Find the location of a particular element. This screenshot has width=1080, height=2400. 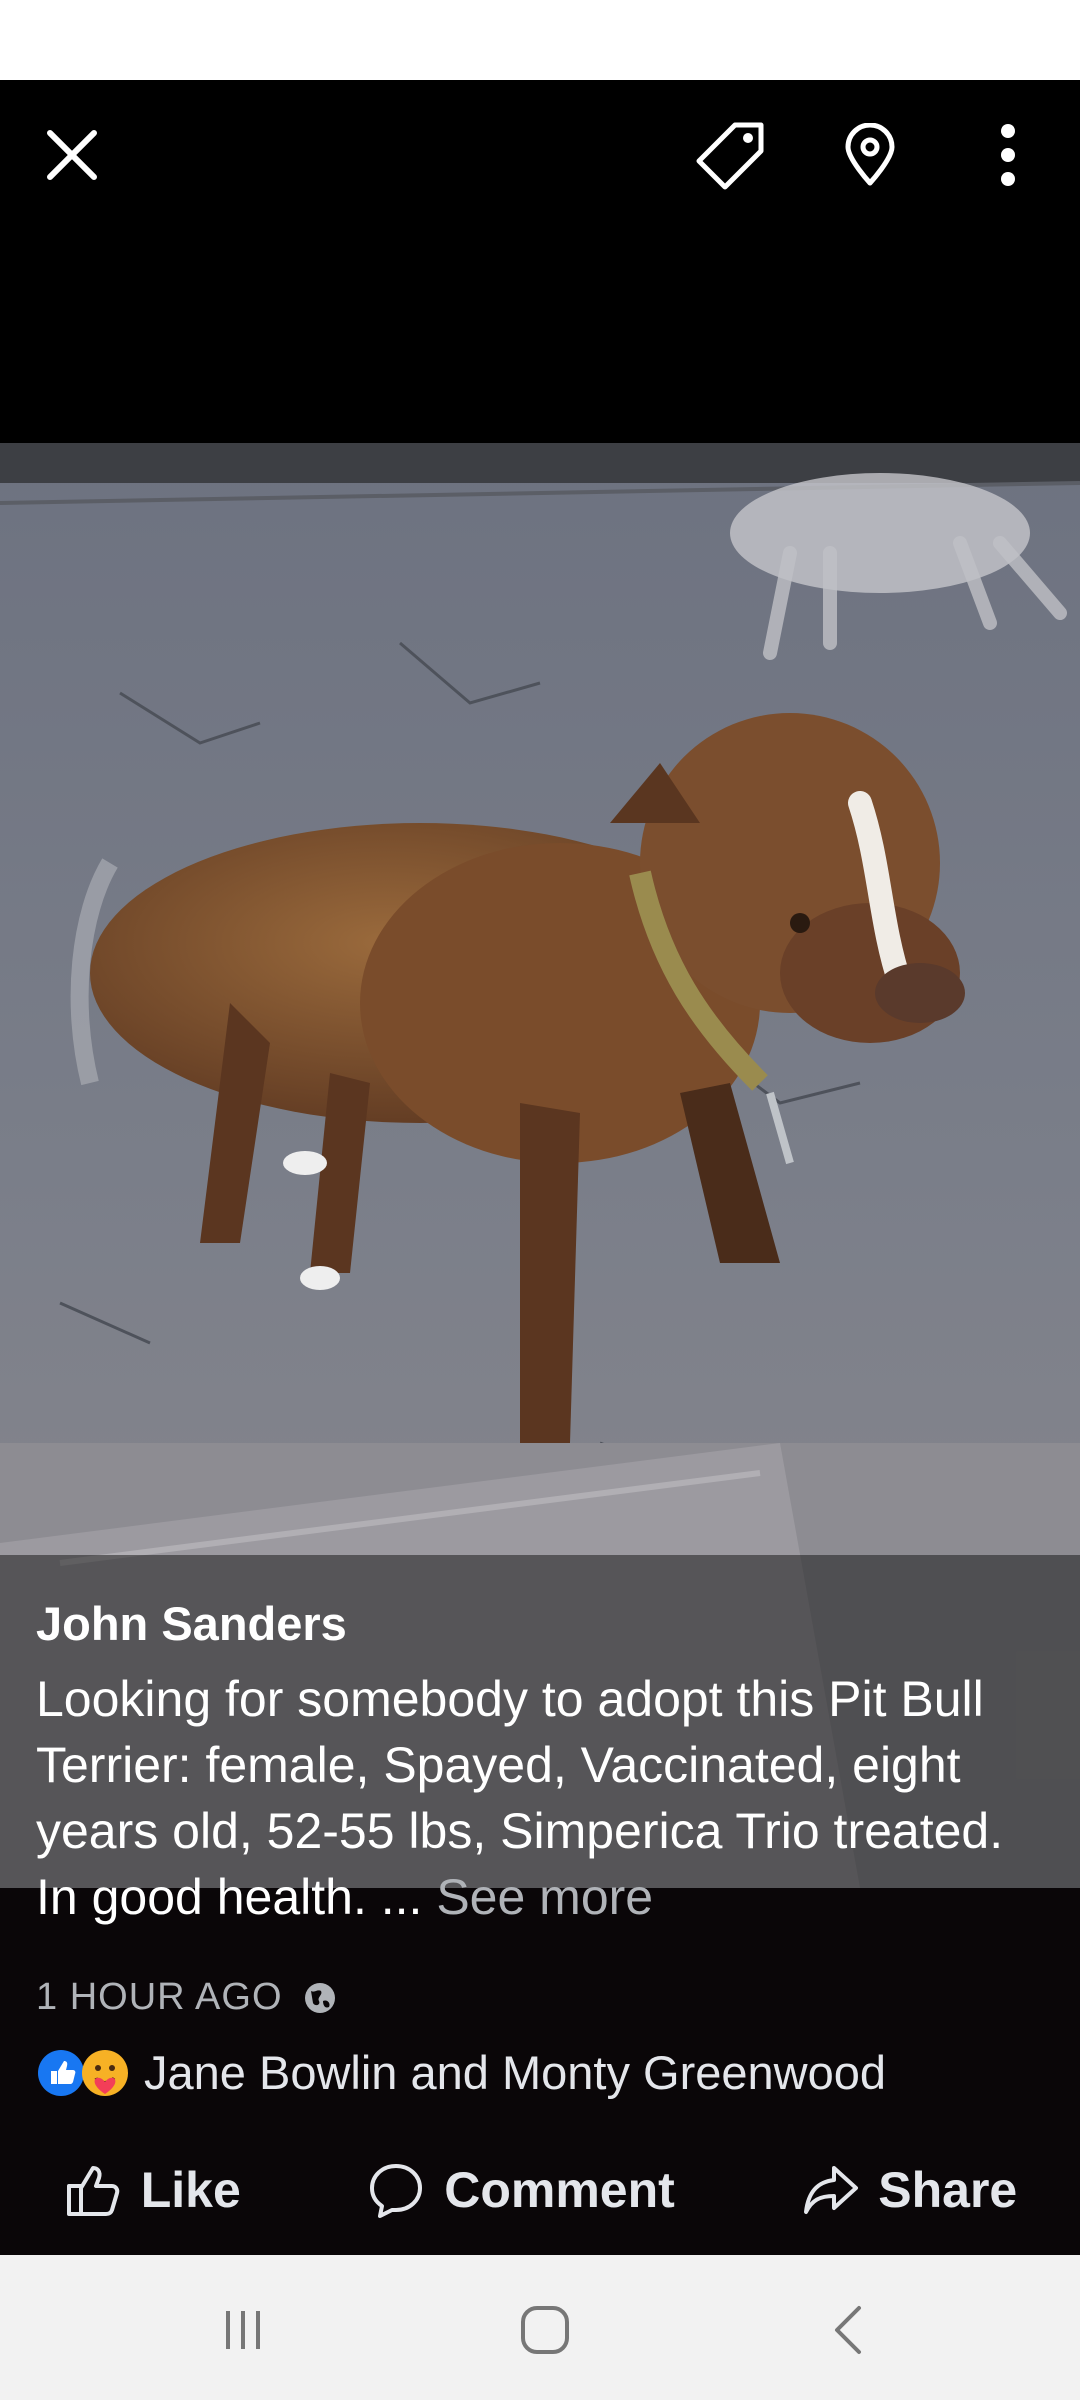

back-chevron-icon is located at coordinates (848, 2330).